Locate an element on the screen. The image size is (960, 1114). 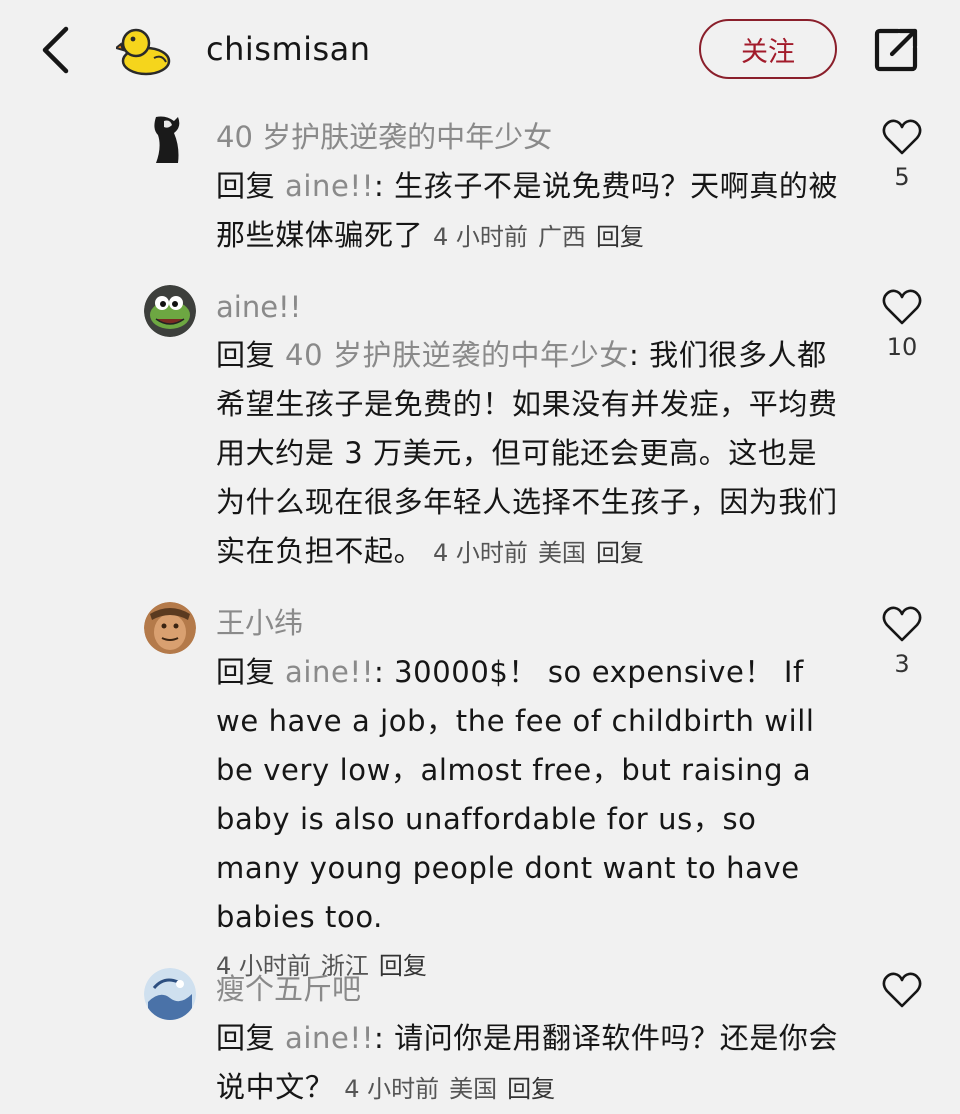
comment-author: 王小纬 is located at coordinates (259, 623).